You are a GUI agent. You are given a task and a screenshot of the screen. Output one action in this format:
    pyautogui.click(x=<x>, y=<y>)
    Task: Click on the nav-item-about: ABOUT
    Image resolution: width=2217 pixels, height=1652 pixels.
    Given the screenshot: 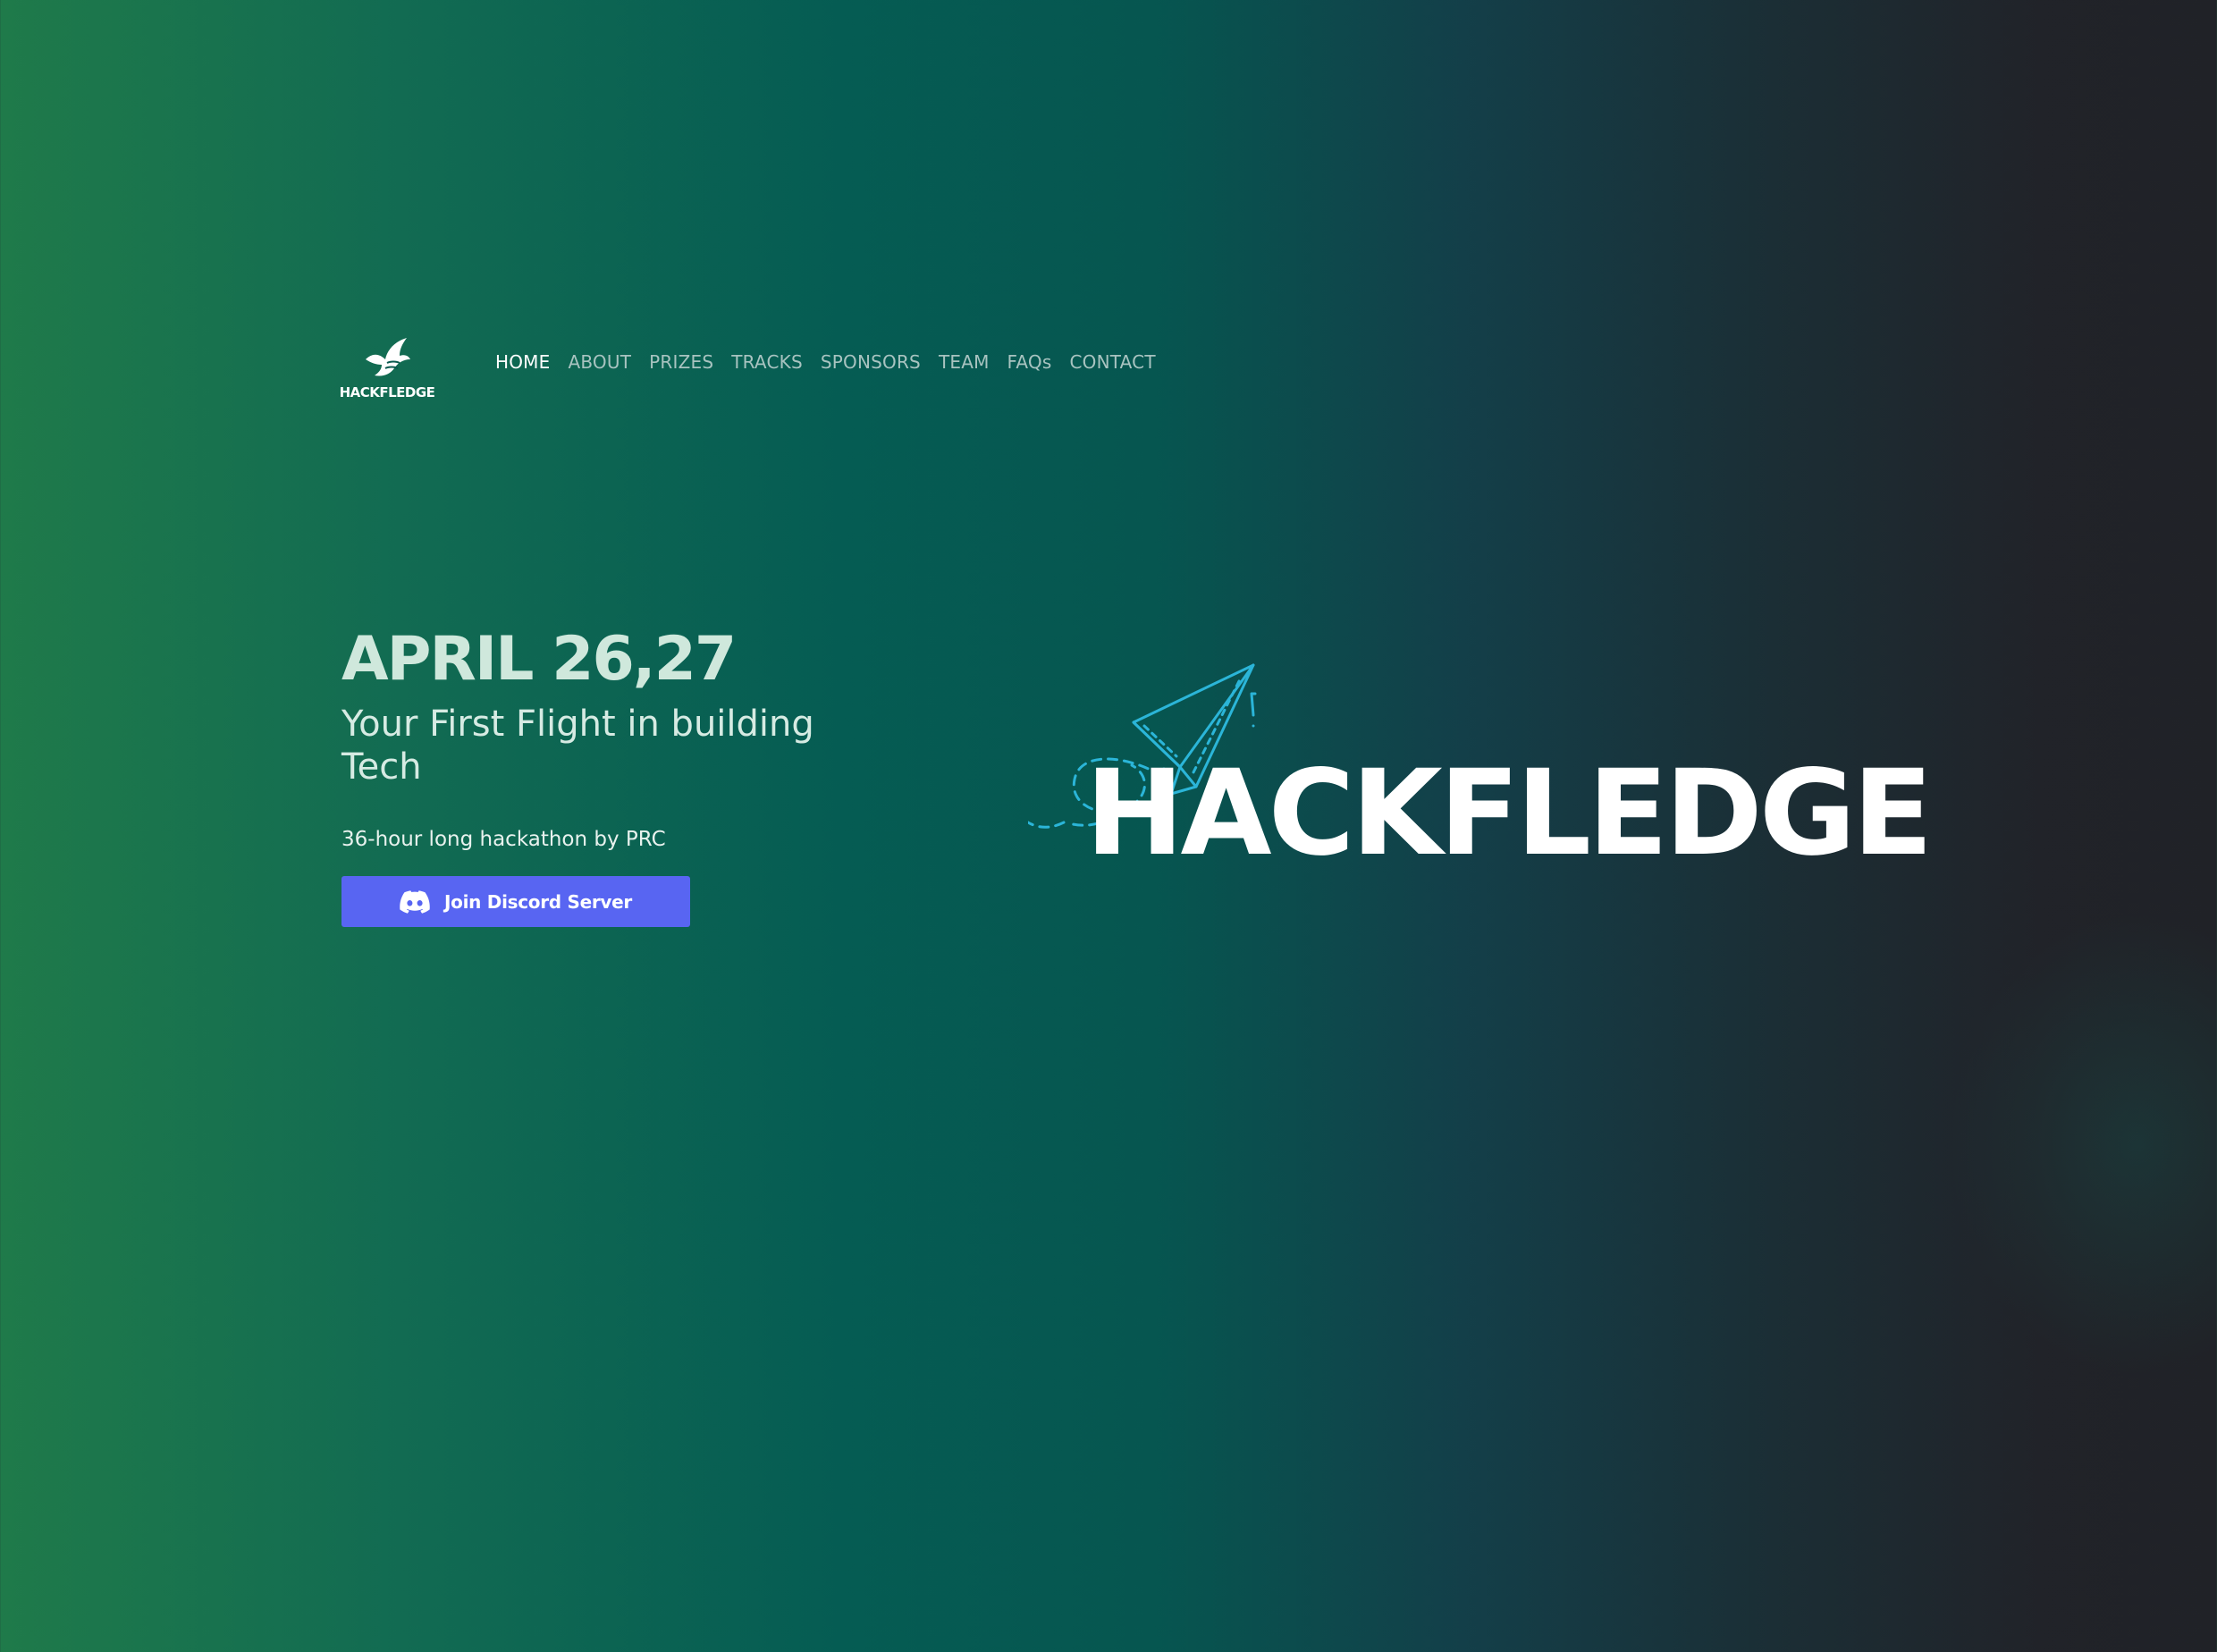 What is the action you would take?
    pyautogui.click(x=599, y=362)
    